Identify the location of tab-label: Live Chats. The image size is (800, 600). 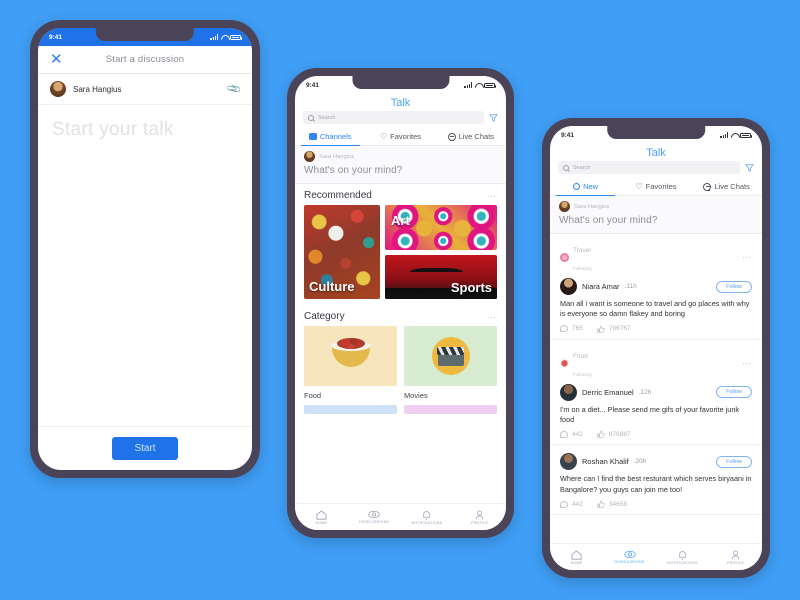
(732, 186).